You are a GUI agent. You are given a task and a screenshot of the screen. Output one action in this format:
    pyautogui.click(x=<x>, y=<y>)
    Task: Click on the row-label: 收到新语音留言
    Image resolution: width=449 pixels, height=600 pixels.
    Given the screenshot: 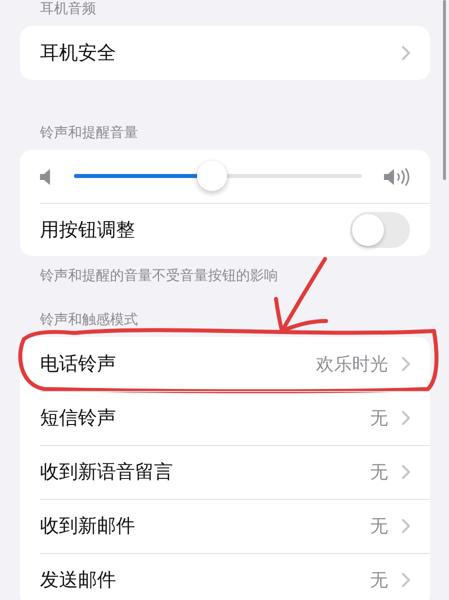 What is the action you would take?
    pyautogui.click(x=107, y=472)
    